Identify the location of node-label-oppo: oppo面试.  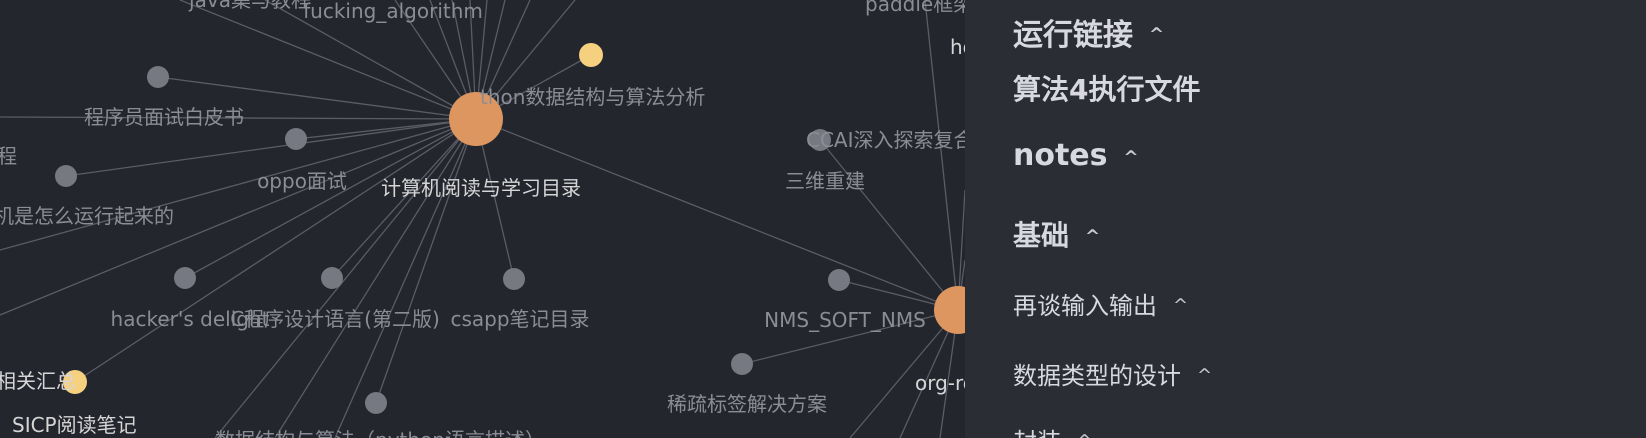
(302, 181).